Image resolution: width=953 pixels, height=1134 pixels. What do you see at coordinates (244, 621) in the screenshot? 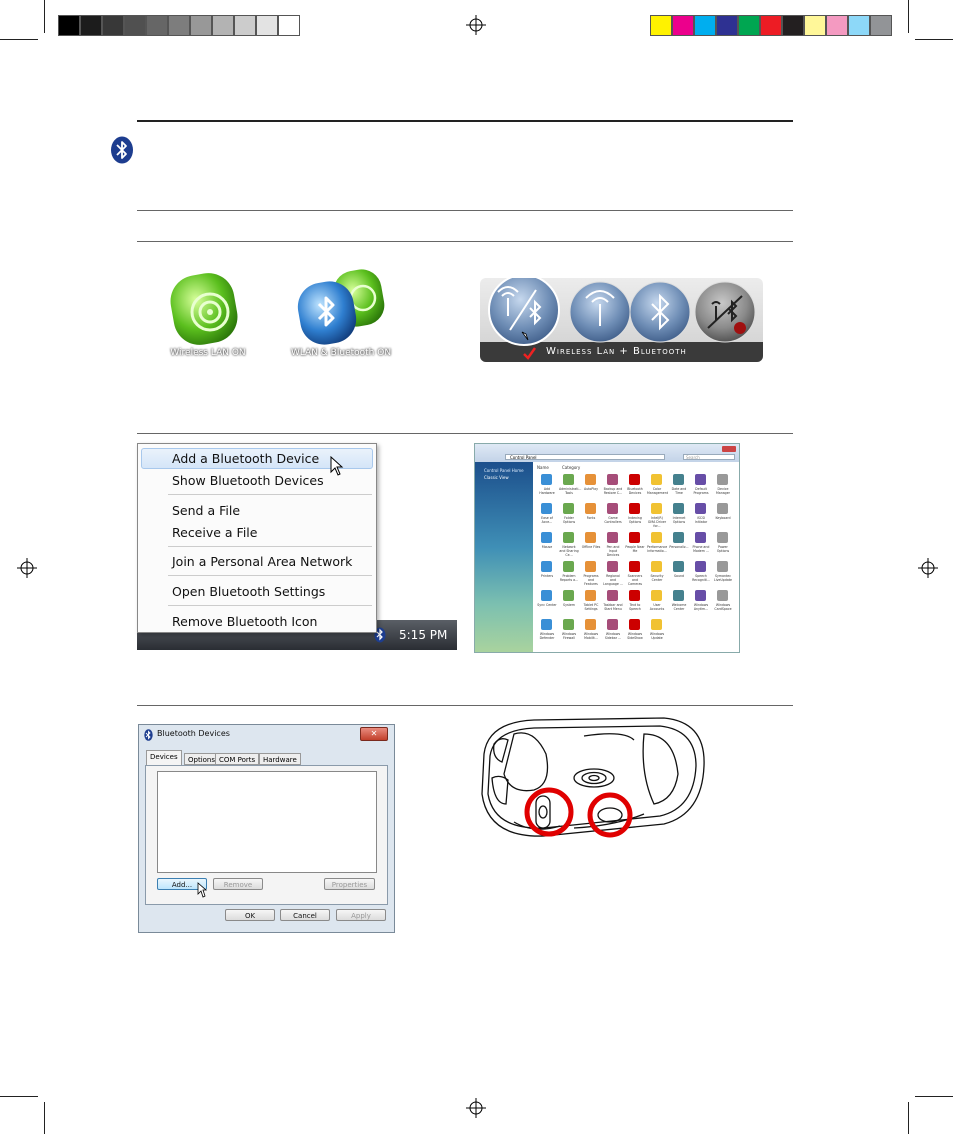
I see `menu-item-remove-icon: Remove Bluetooth Icon` at bounding box center [244, 621].